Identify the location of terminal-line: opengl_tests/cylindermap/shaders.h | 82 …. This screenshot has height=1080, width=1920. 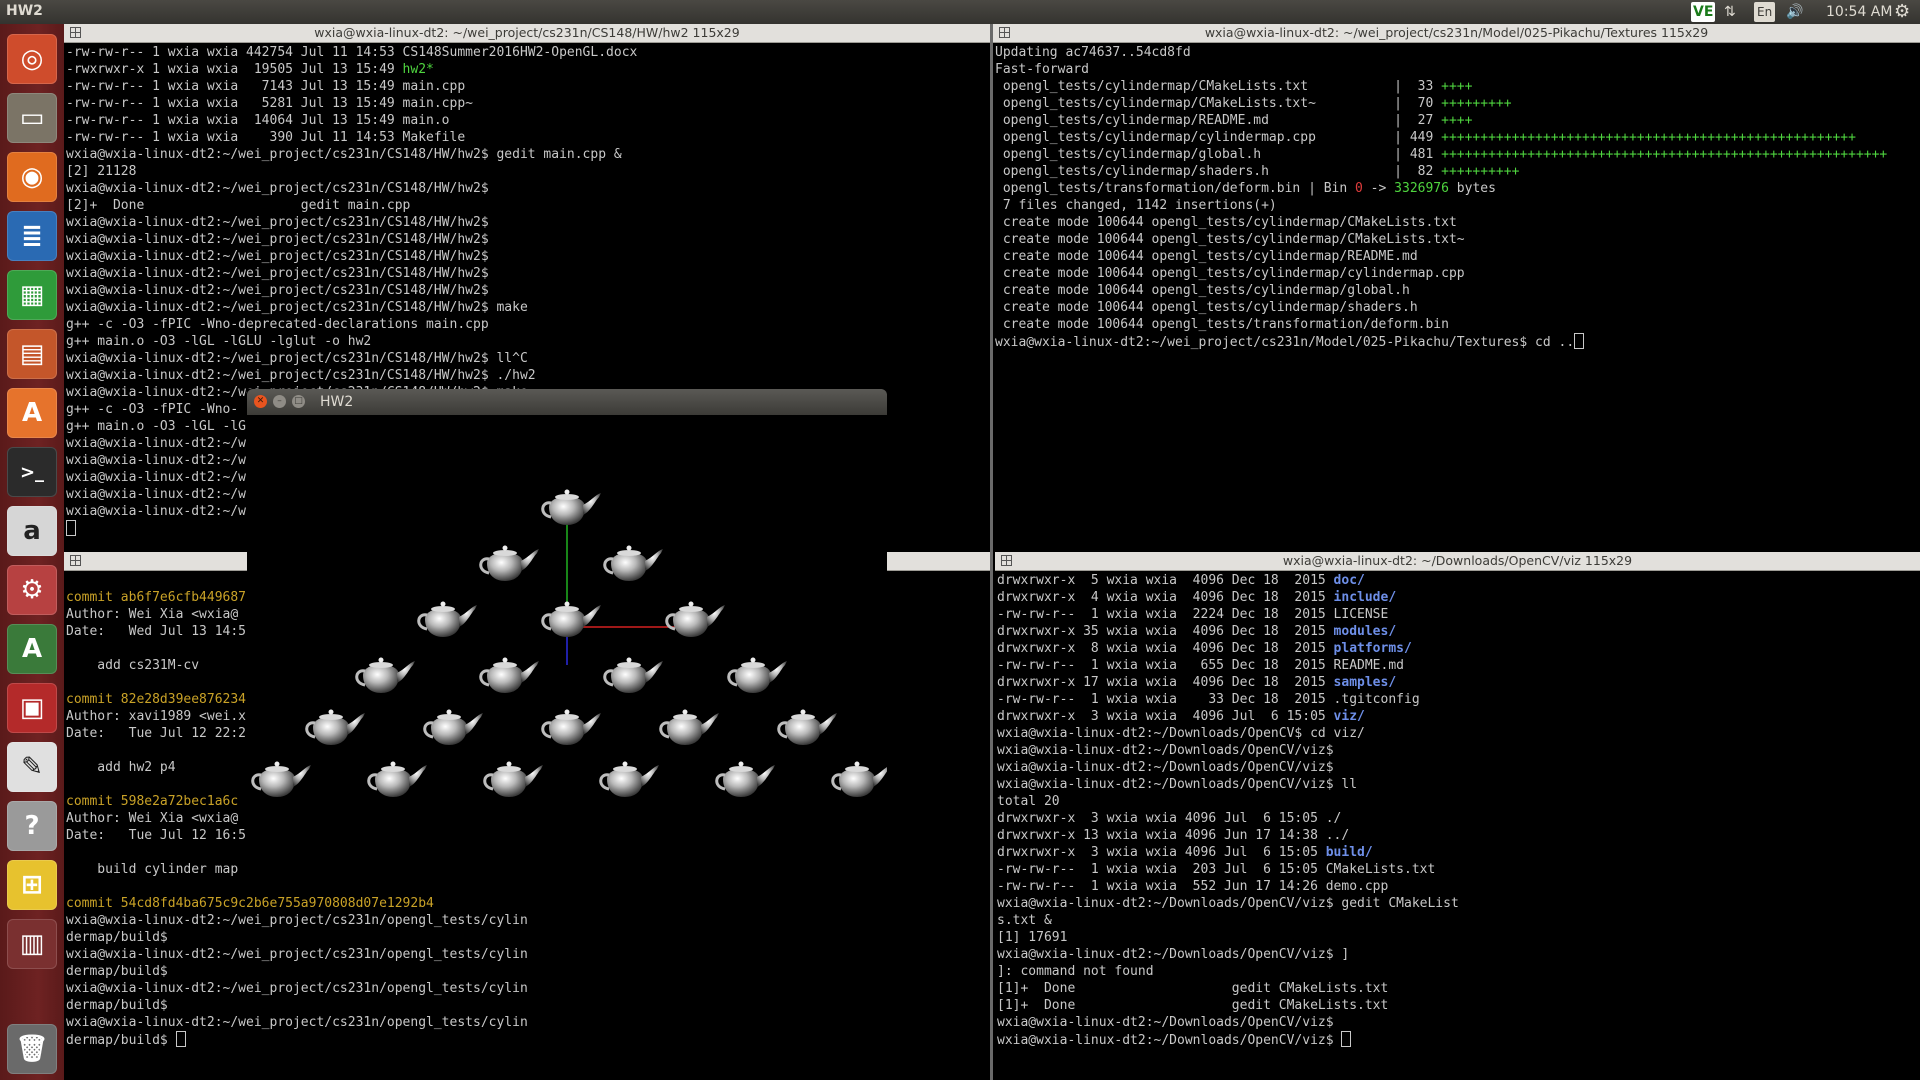
(1457, 171).